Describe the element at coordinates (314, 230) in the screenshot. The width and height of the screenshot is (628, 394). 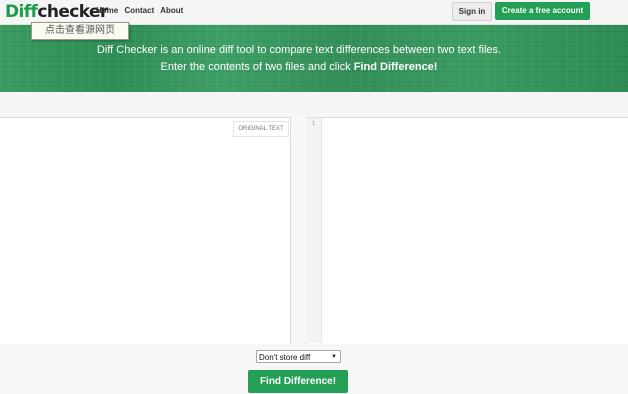
I see `line-number-gutter` at that location.